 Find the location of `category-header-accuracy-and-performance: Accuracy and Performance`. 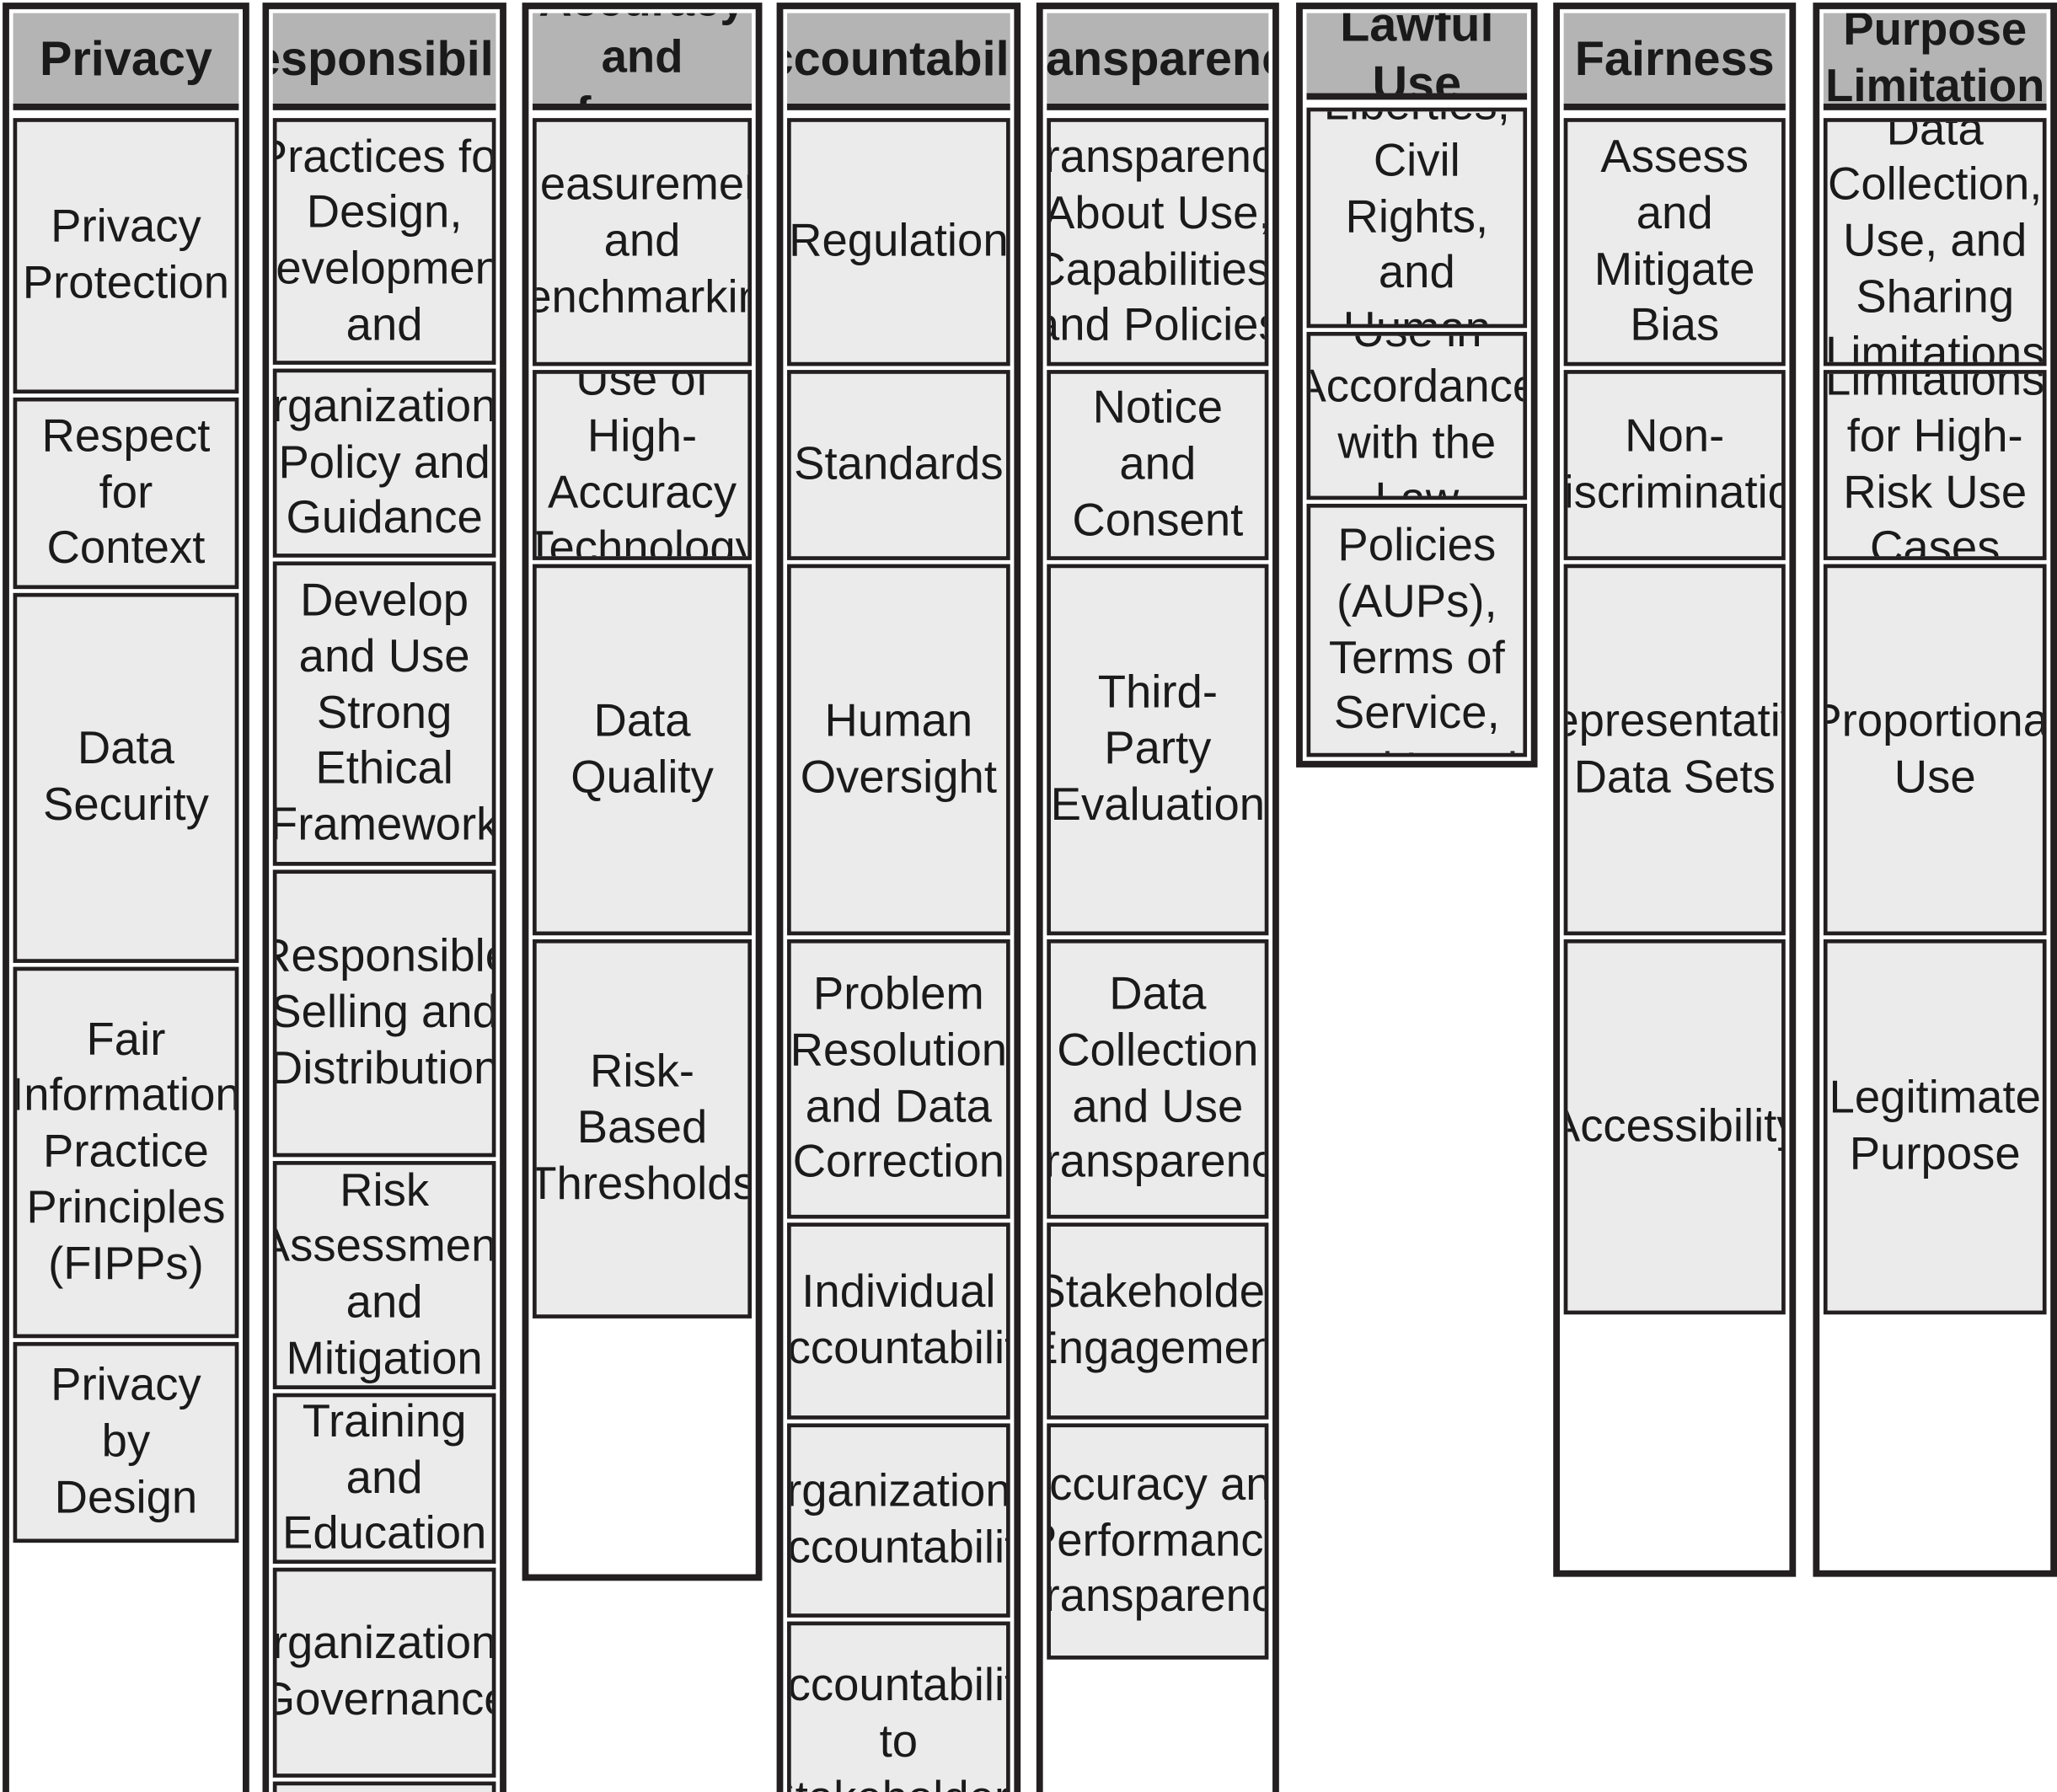

category-header-accuracy-and-performance: Accuracy and Performance is located at coordinates (643, 61).